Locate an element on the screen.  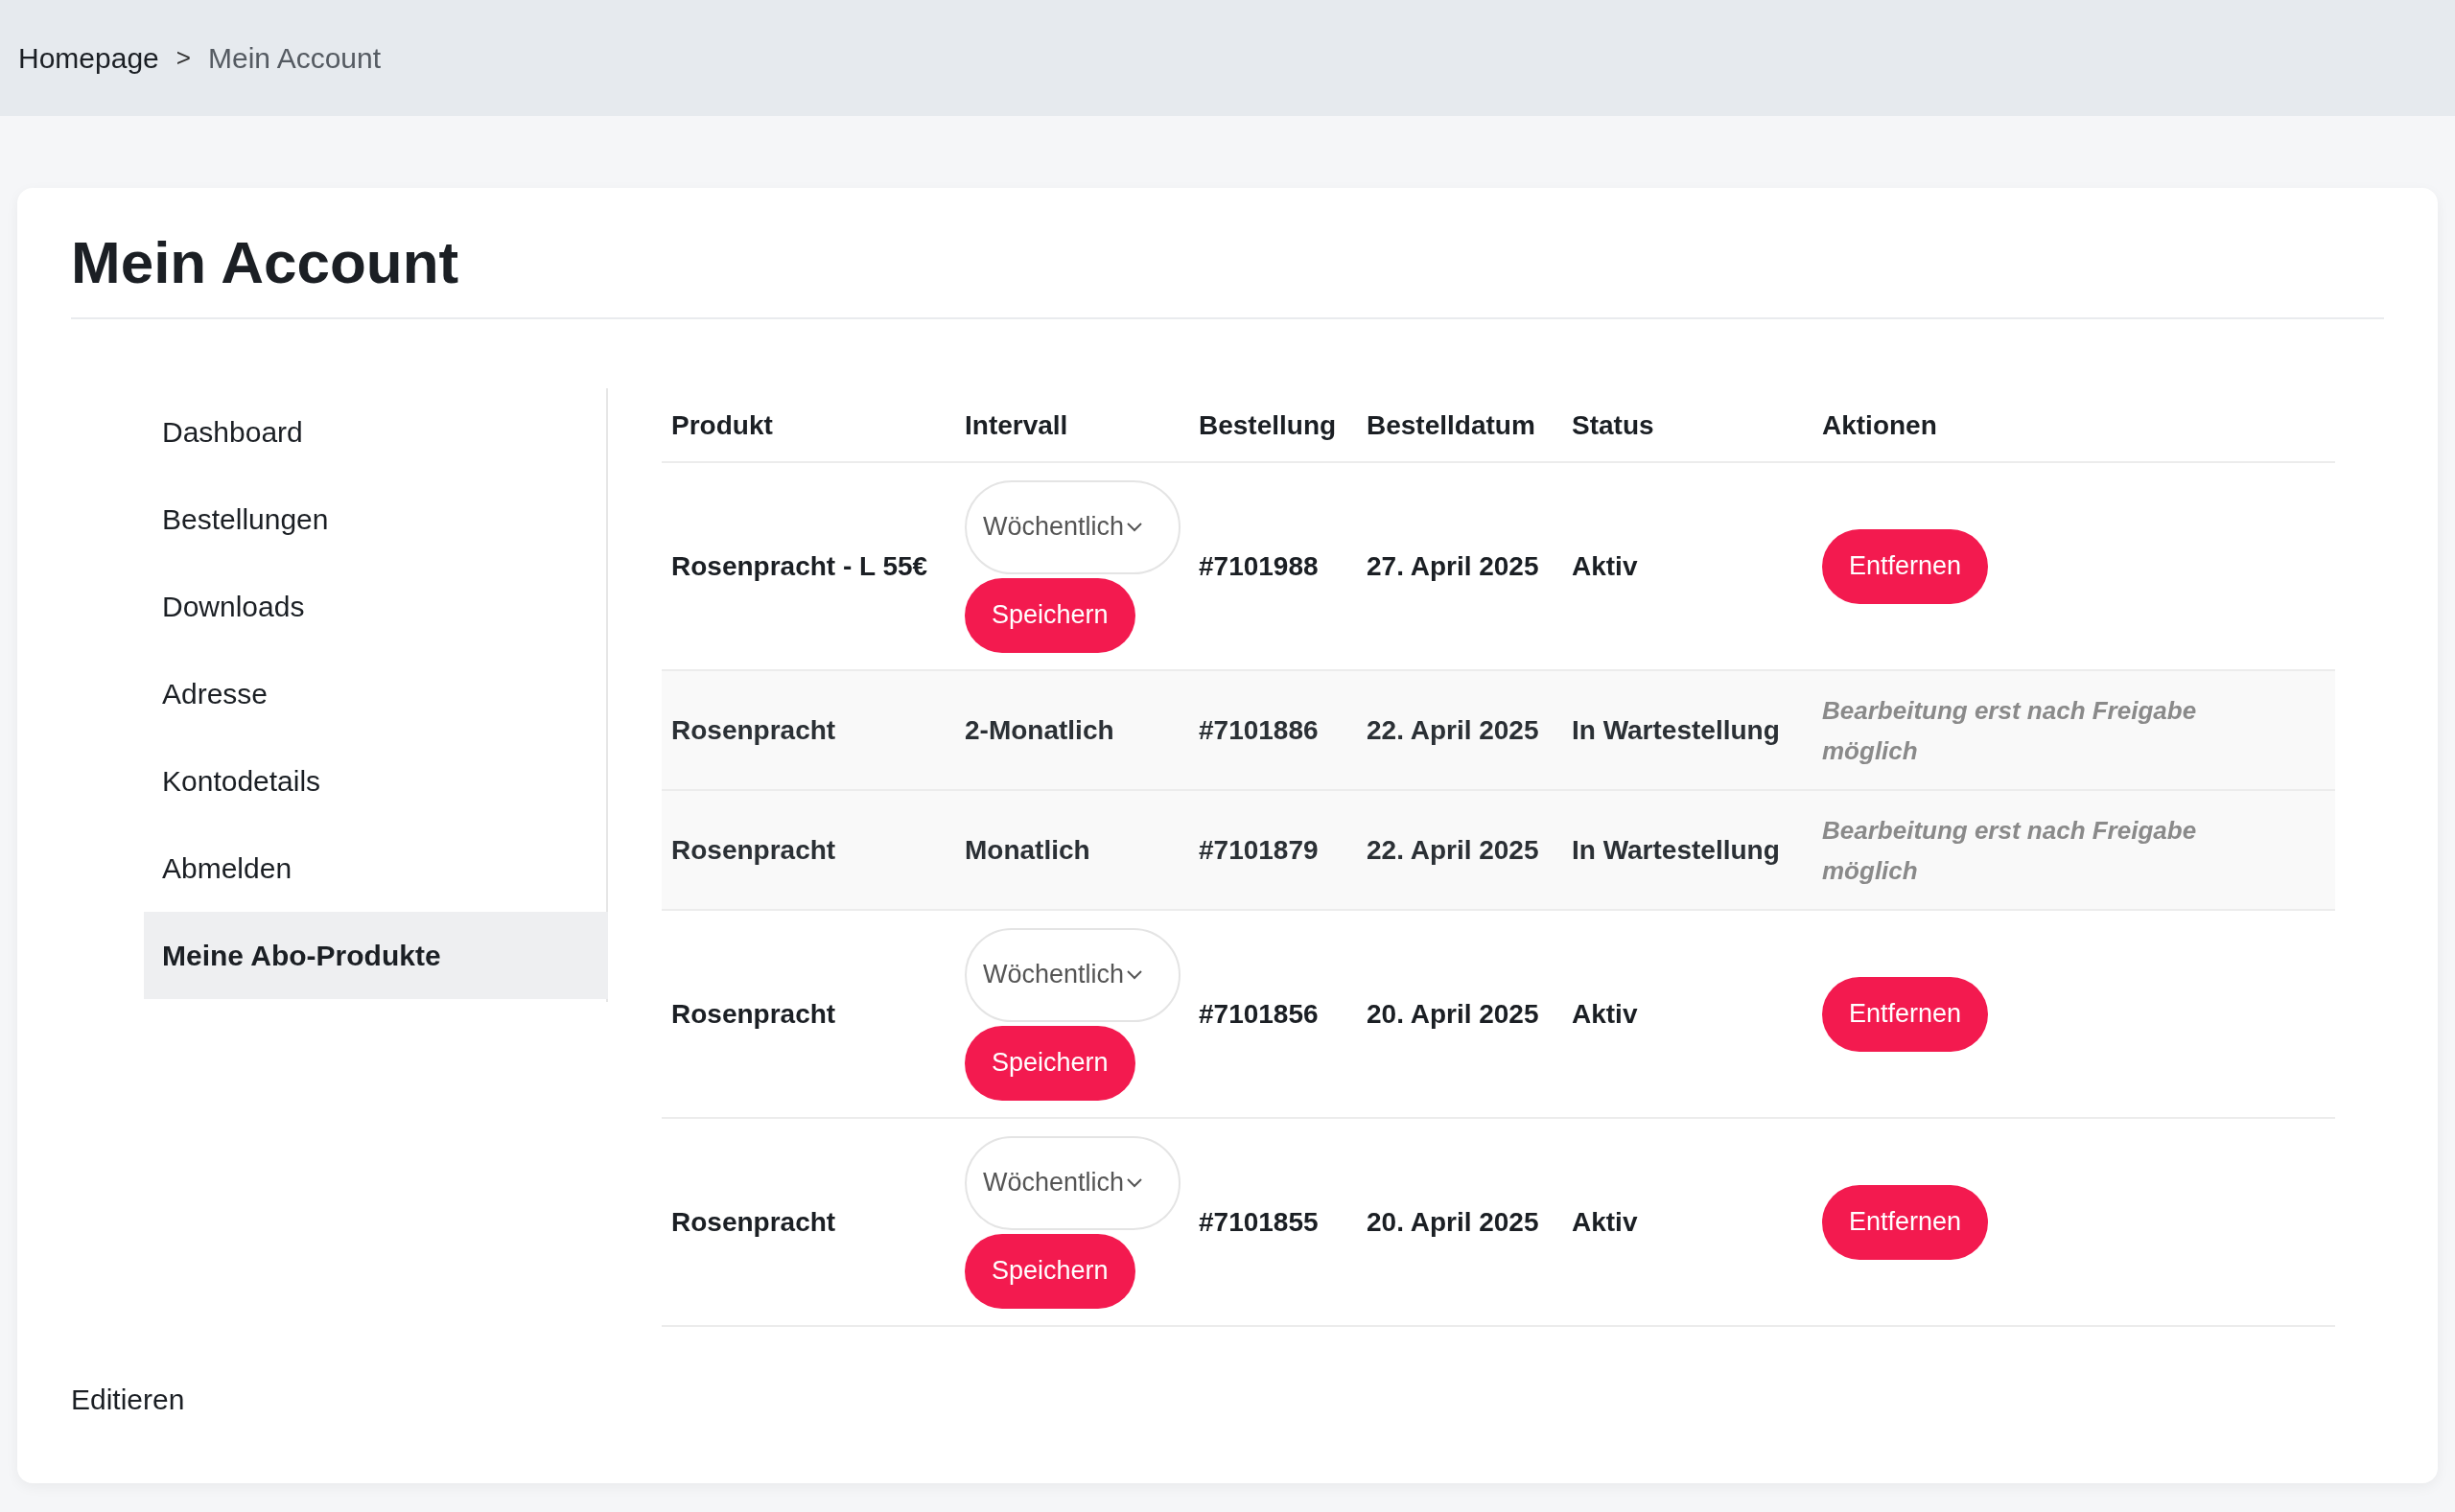
table-cell-text: #7101886 is located at coordinates (1259, 730).